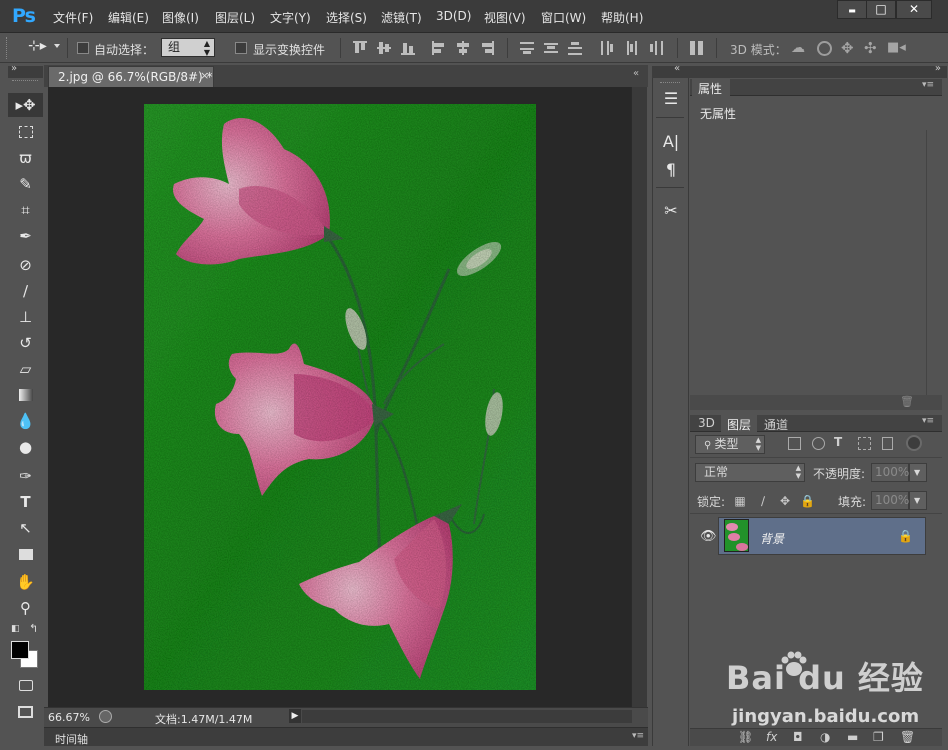  What do you see at coordinates (881, 9) in the screenshot?
I see `maximize-button: □` at bounding box center [881, 9].